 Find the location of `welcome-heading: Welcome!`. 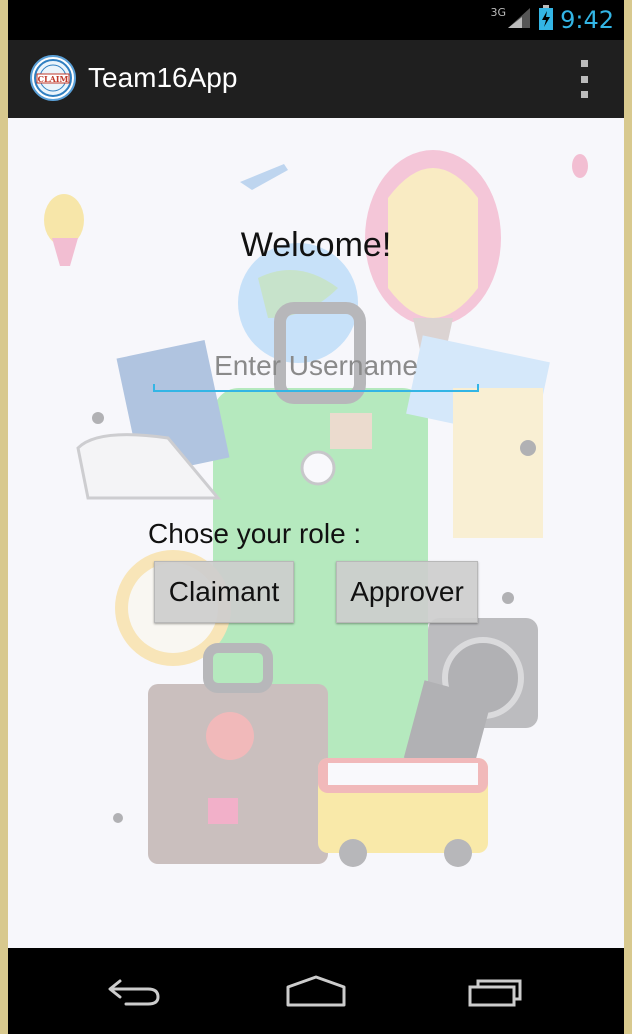

welcome-heading: Welcome! is located at coordinates (316, 245).